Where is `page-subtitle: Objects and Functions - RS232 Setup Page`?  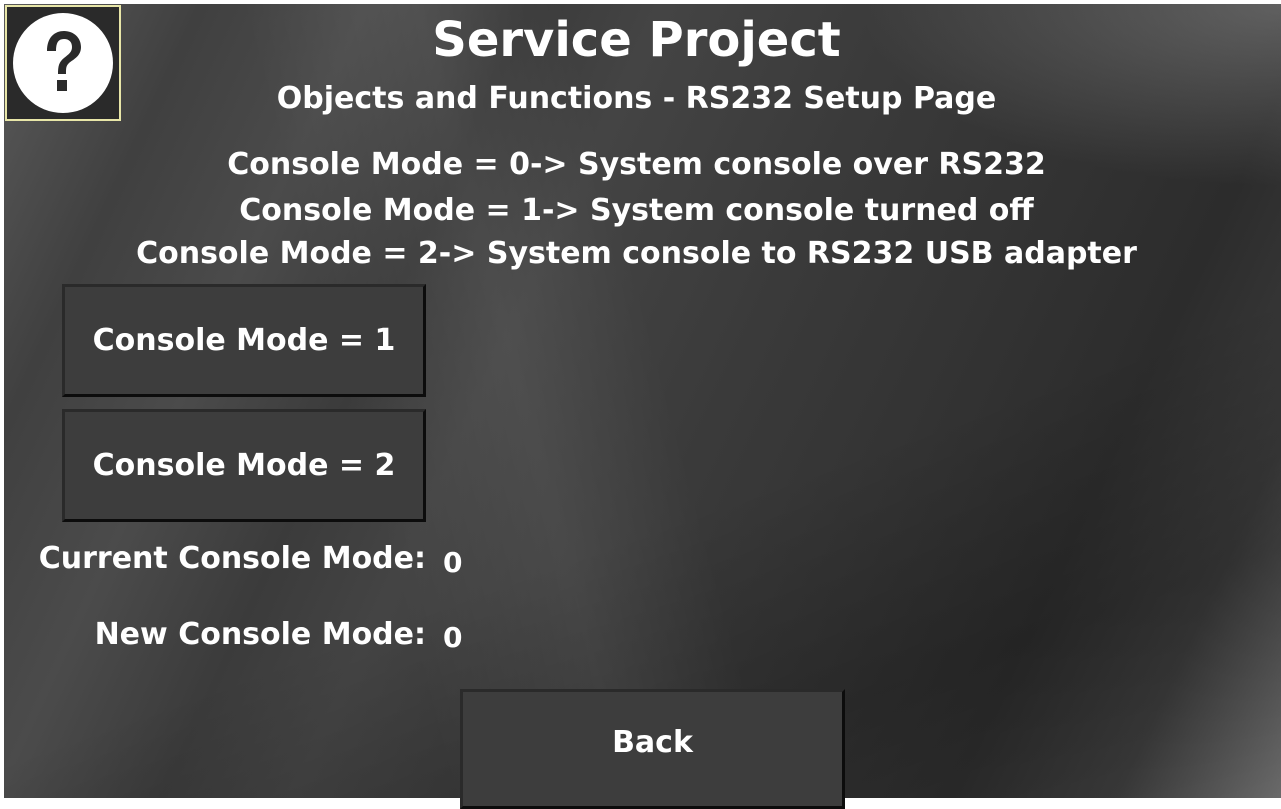 page-subtitle: Objects and Functions - RS232 Setup Page is located at coordinates (636, 98).